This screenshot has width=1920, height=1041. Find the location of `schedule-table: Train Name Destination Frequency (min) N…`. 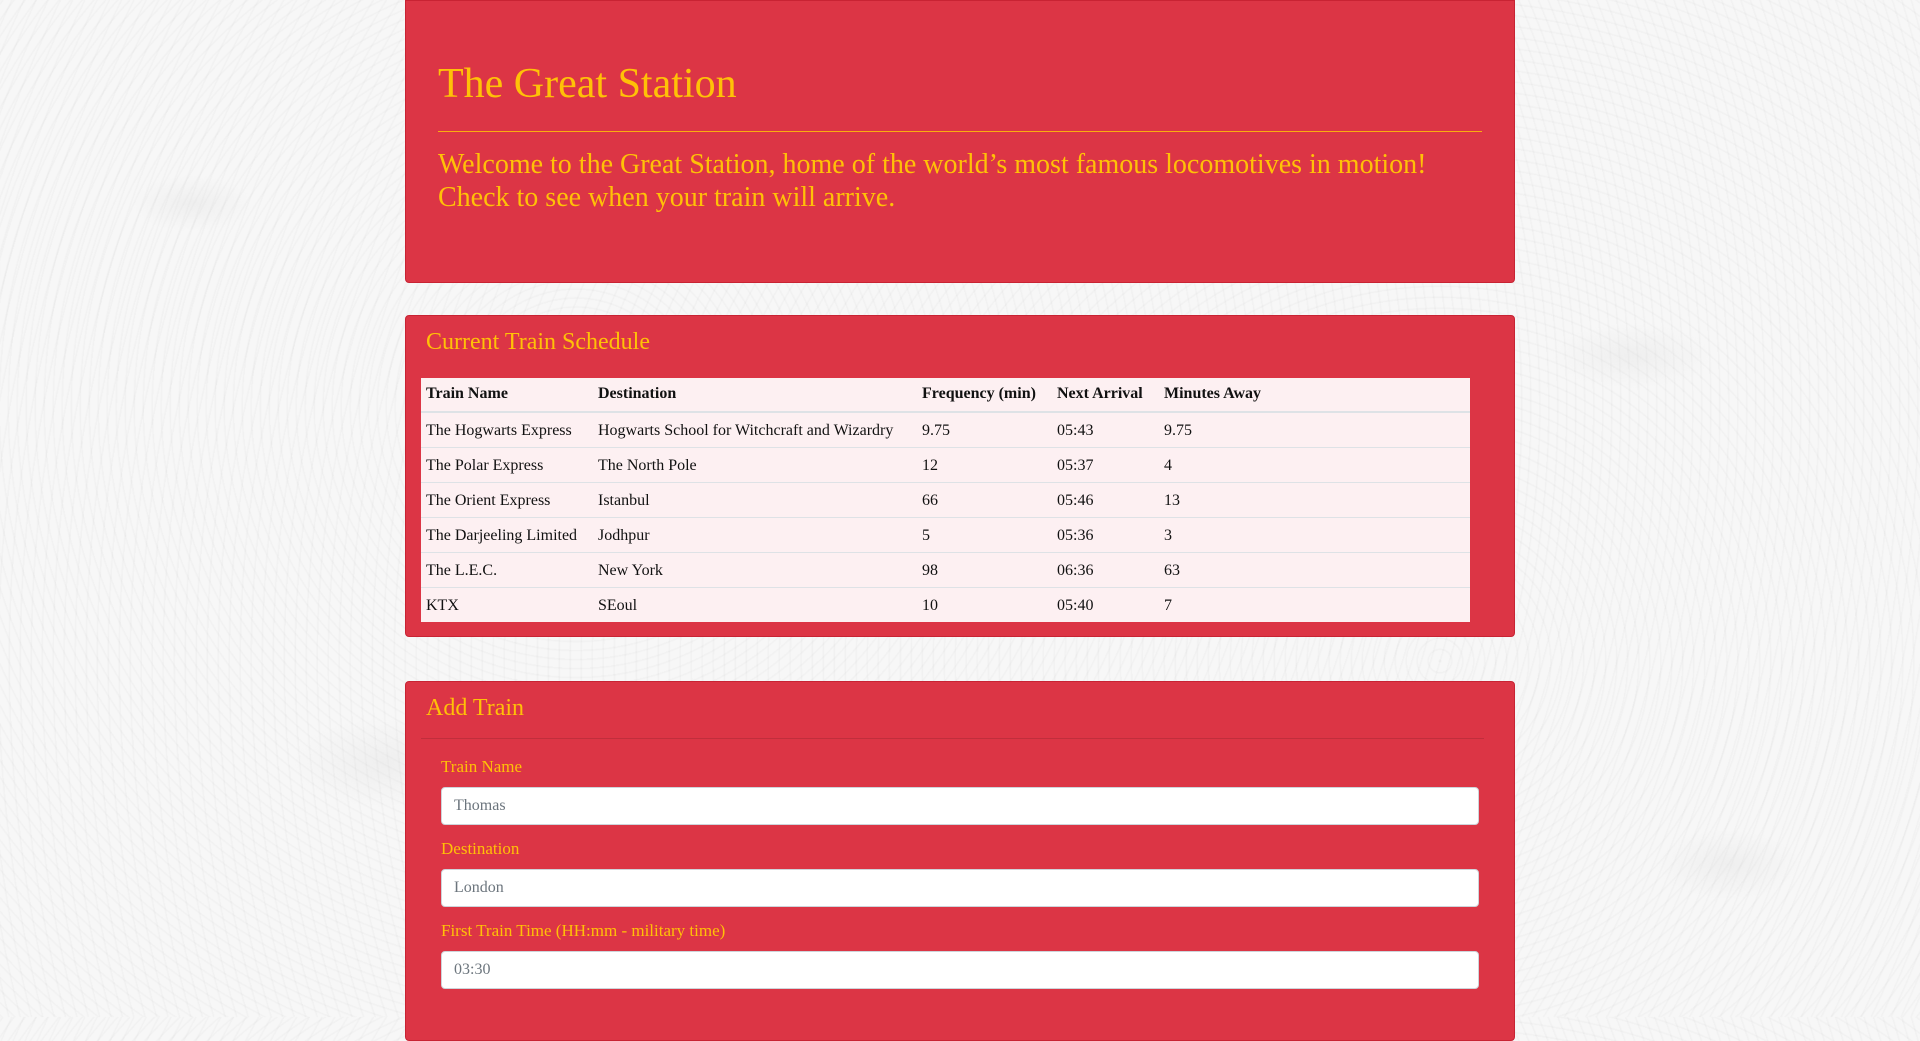

schedule-table: Train Name Destination Frequency (min) N… is located at coordinates (945, 500).